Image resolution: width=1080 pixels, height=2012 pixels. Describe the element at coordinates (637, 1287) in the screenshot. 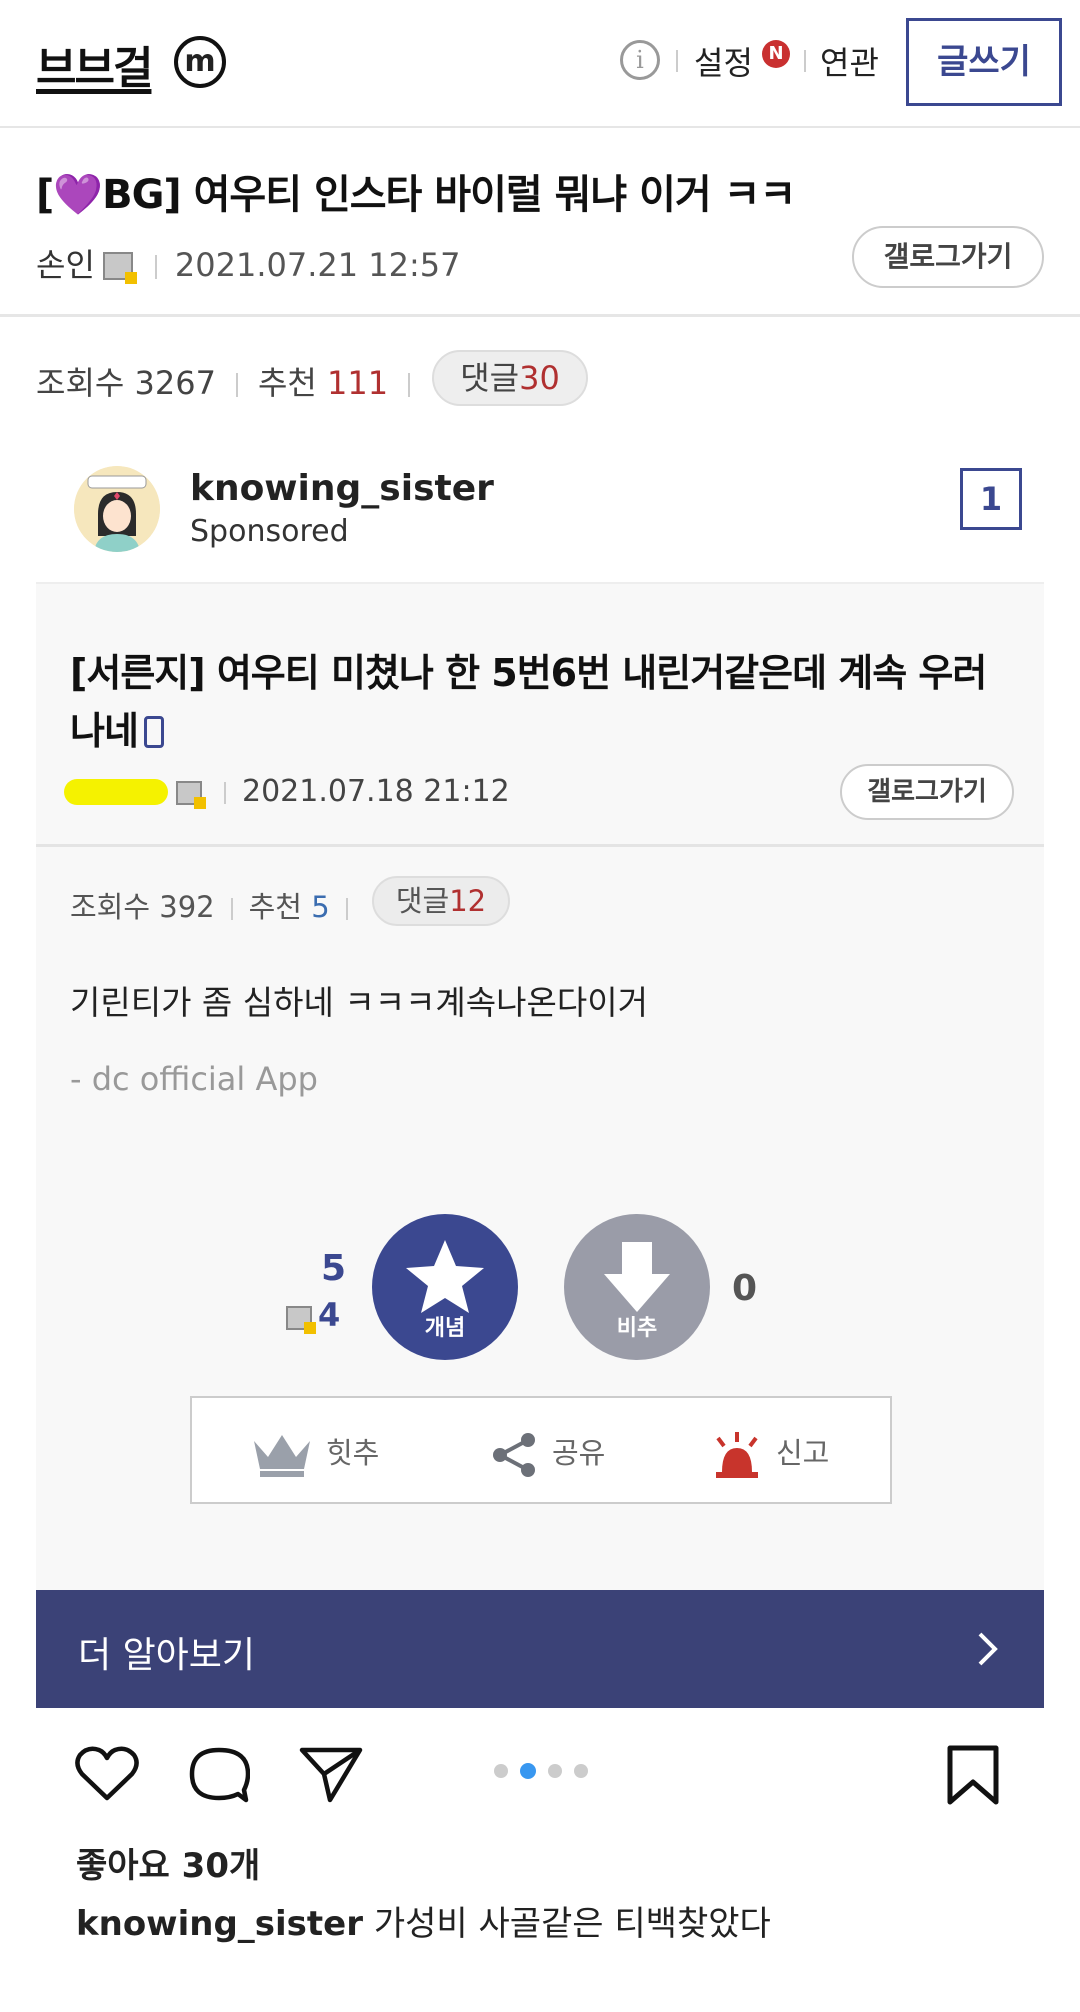

I see `downvote-button: 비추` at that location.